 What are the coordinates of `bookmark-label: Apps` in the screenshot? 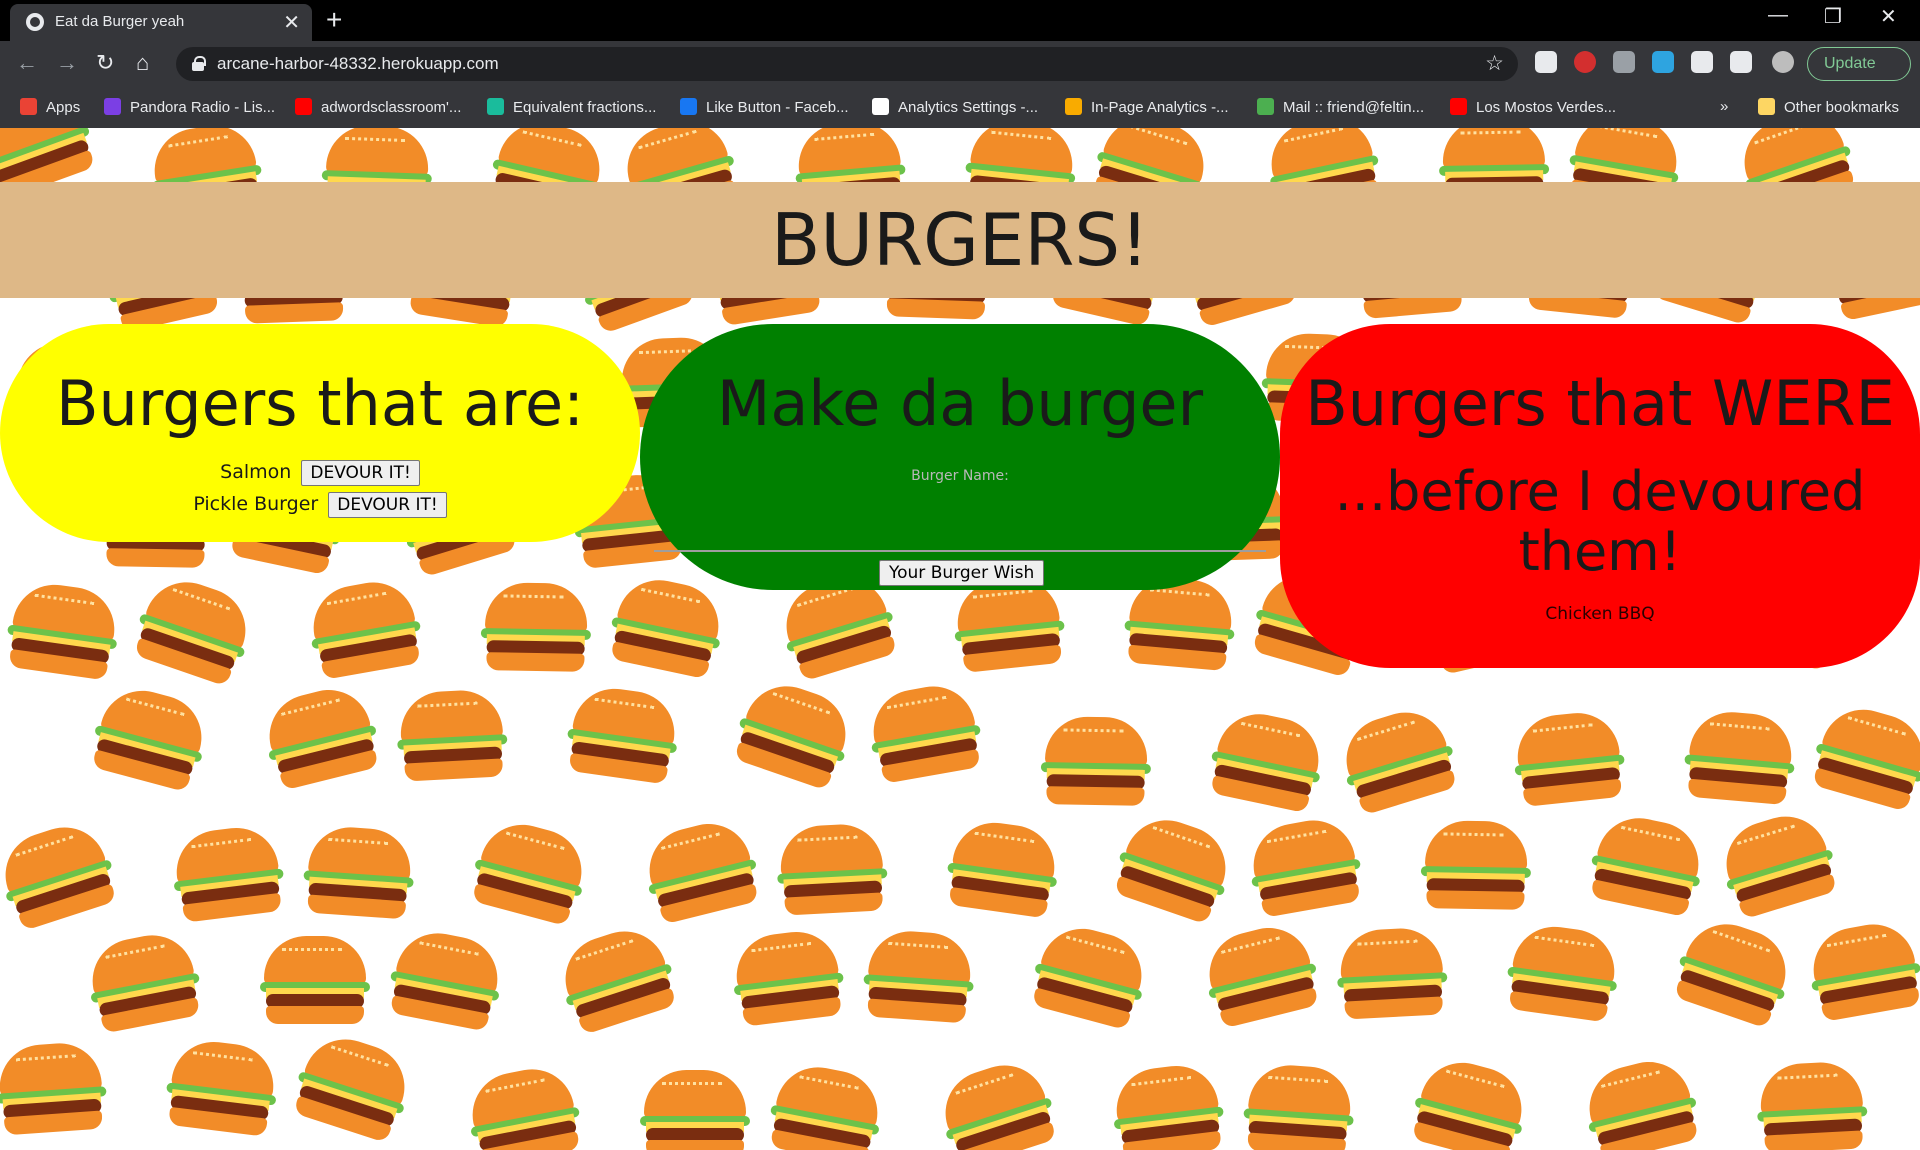 It's located at (63, 107).